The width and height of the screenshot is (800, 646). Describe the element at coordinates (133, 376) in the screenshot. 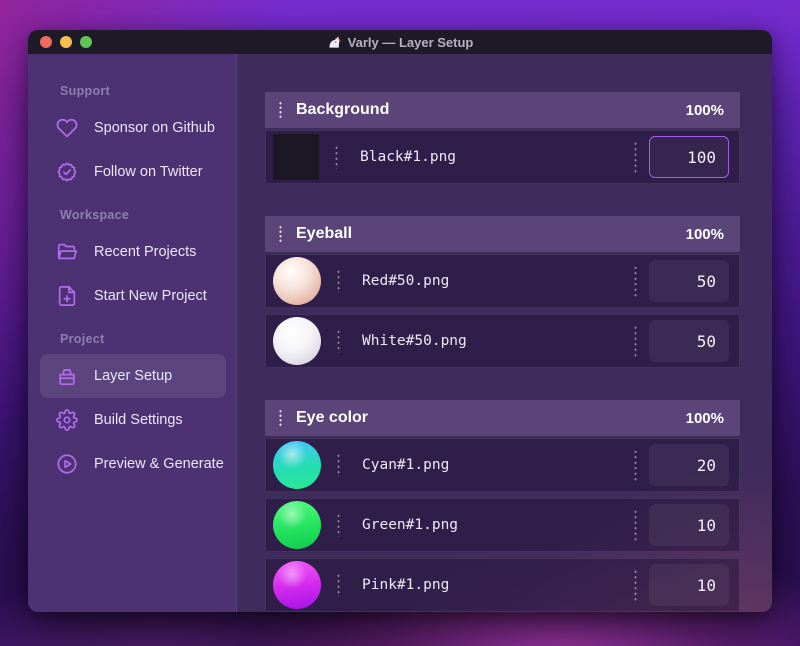

I see `sidebar-item-layer-setup: Layer Setup` at that location.